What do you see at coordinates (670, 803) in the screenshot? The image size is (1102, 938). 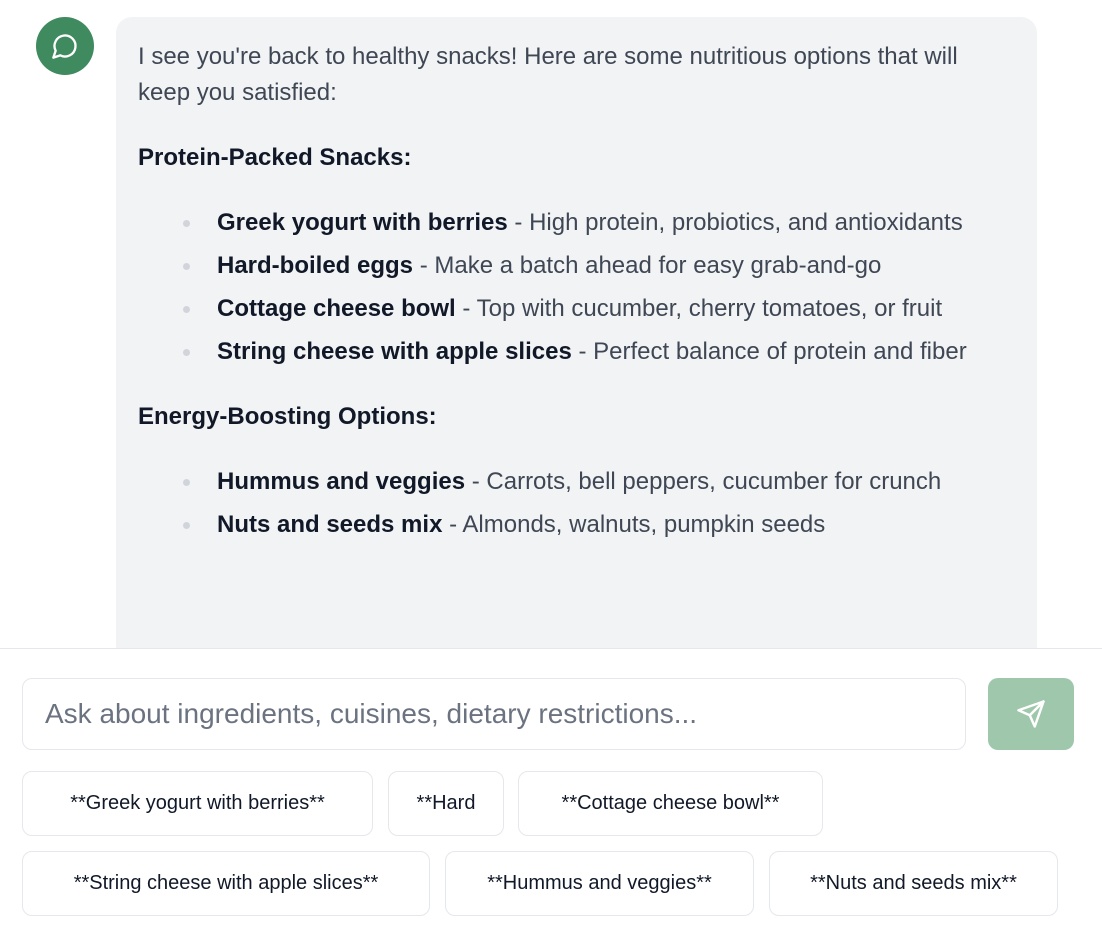 I see `suggestion-chip: **Cottage cheese bowl**` at bounding box center [670, 803].